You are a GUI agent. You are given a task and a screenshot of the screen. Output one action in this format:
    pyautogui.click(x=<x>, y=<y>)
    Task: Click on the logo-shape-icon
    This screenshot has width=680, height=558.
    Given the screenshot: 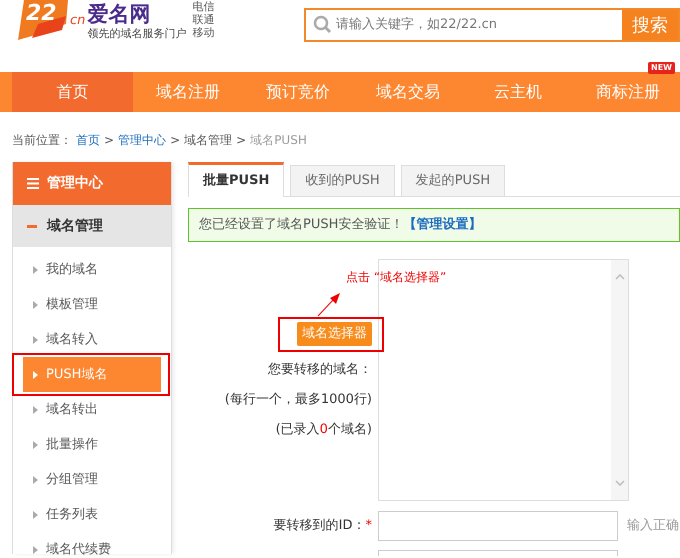 What is the action you would take?
    pyautogui.click(x=43, y=20)
    